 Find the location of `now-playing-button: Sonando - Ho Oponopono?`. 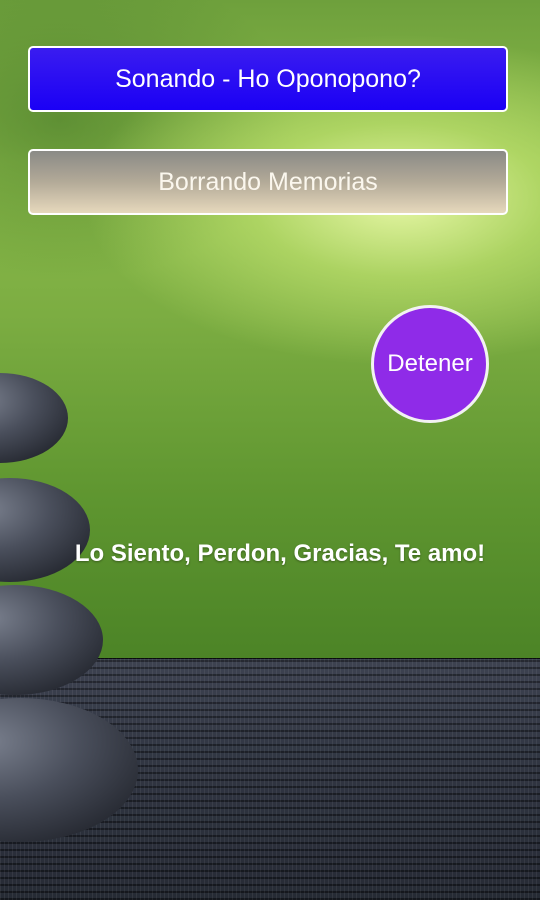

now-playing-button: Sonando - Ho Oponopono? is located at coordinates (268, 79).